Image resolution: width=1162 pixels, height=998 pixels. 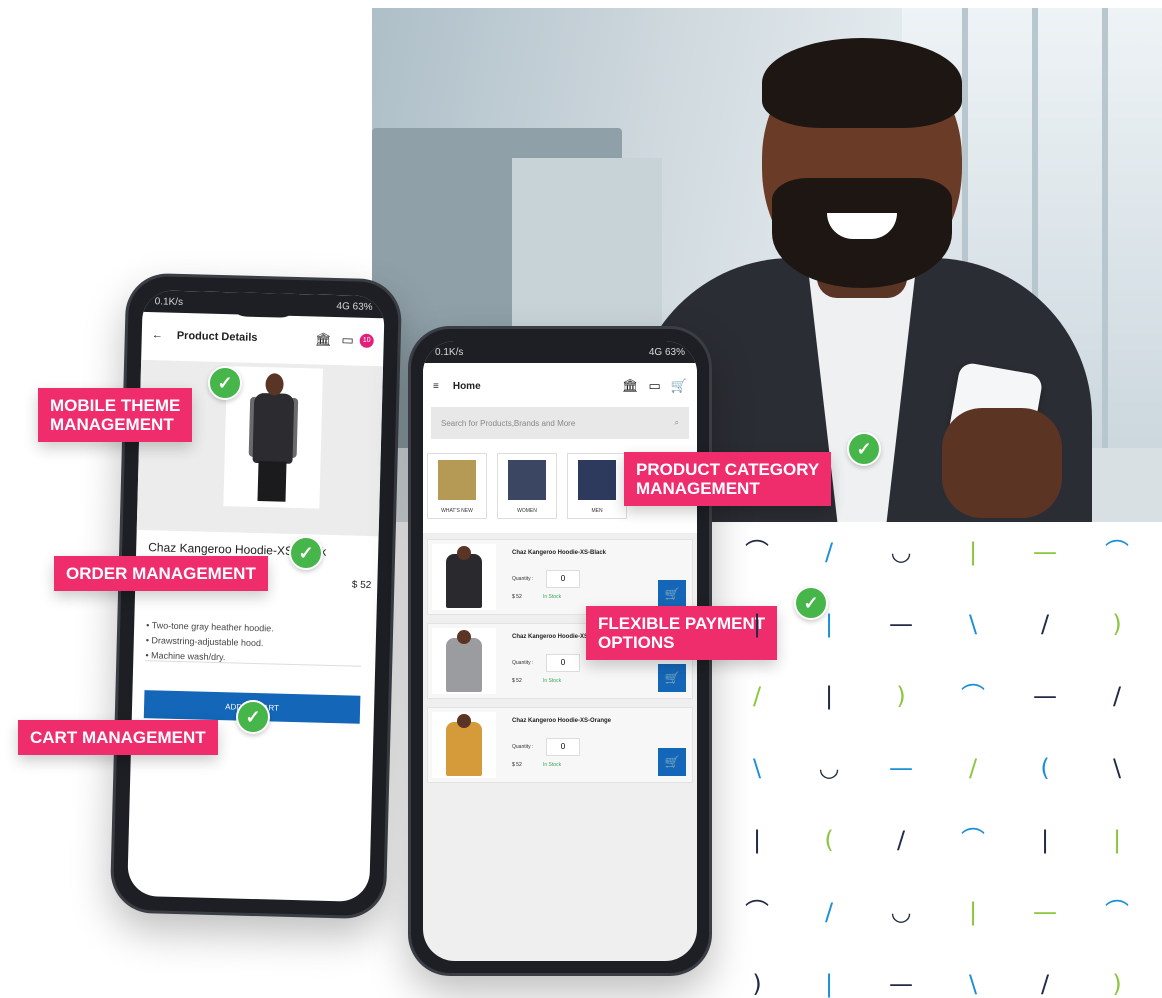 I want to click on category-label: MEN, so click(x=597, y=511).